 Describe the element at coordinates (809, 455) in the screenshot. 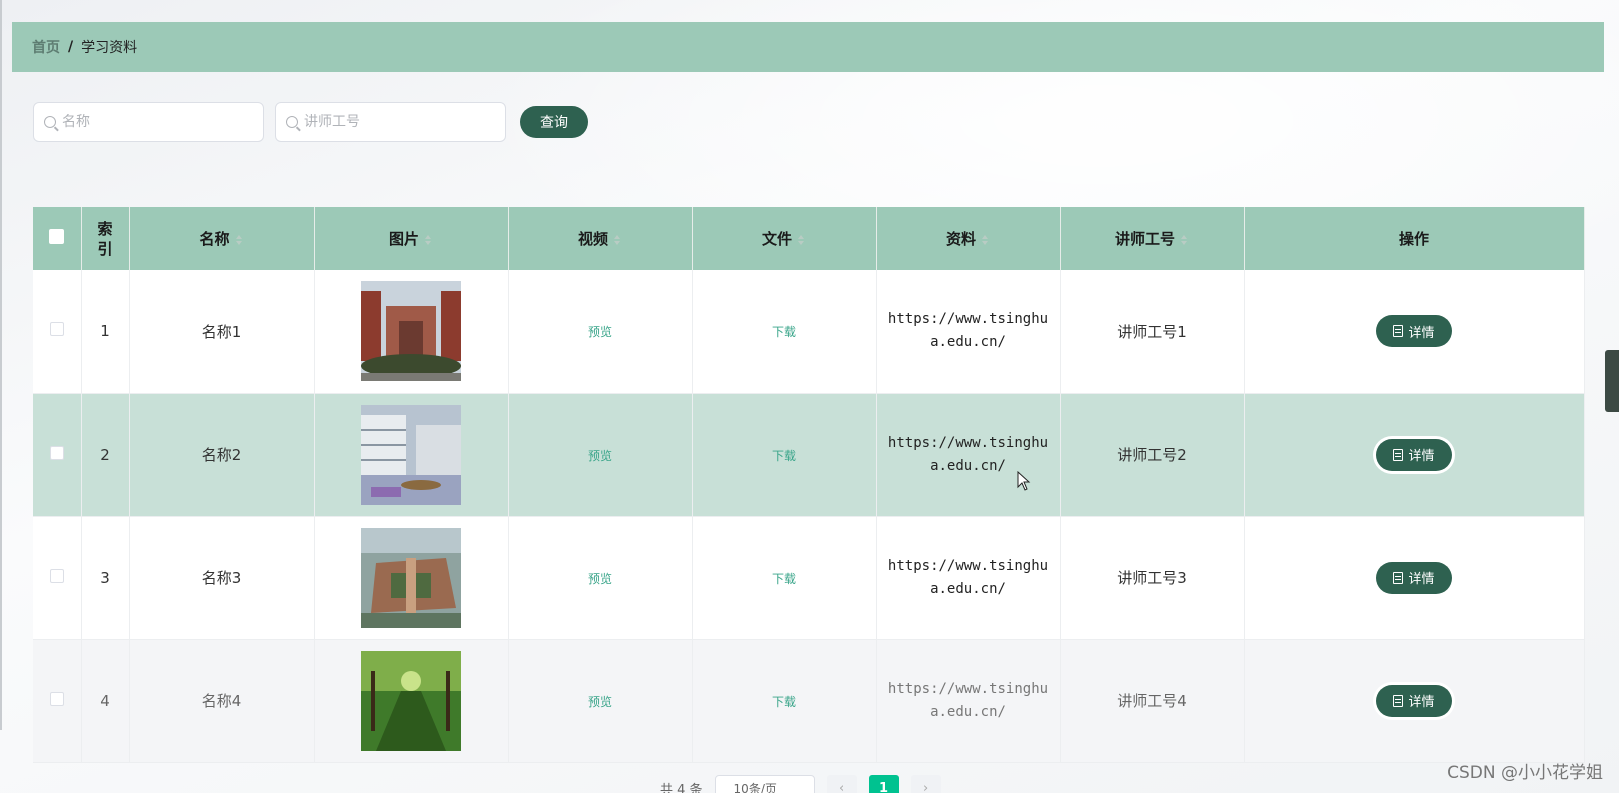

I see `table-row: 2 名称2 预览 下载 https://www.tsinghua.edu.cn/` at that location.